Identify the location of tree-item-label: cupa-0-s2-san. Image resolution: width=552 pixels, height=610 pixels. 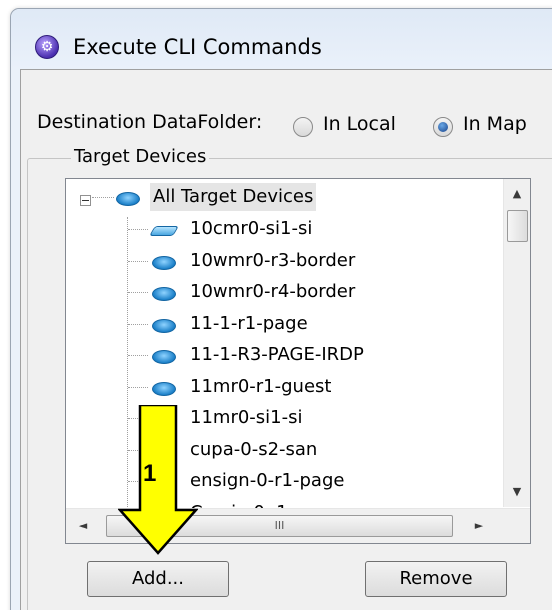
(254, 449).